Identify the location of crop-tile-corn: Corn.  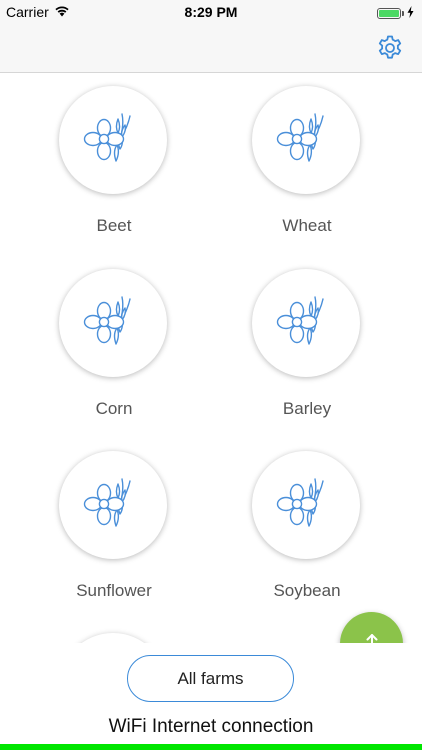
(114, 341).